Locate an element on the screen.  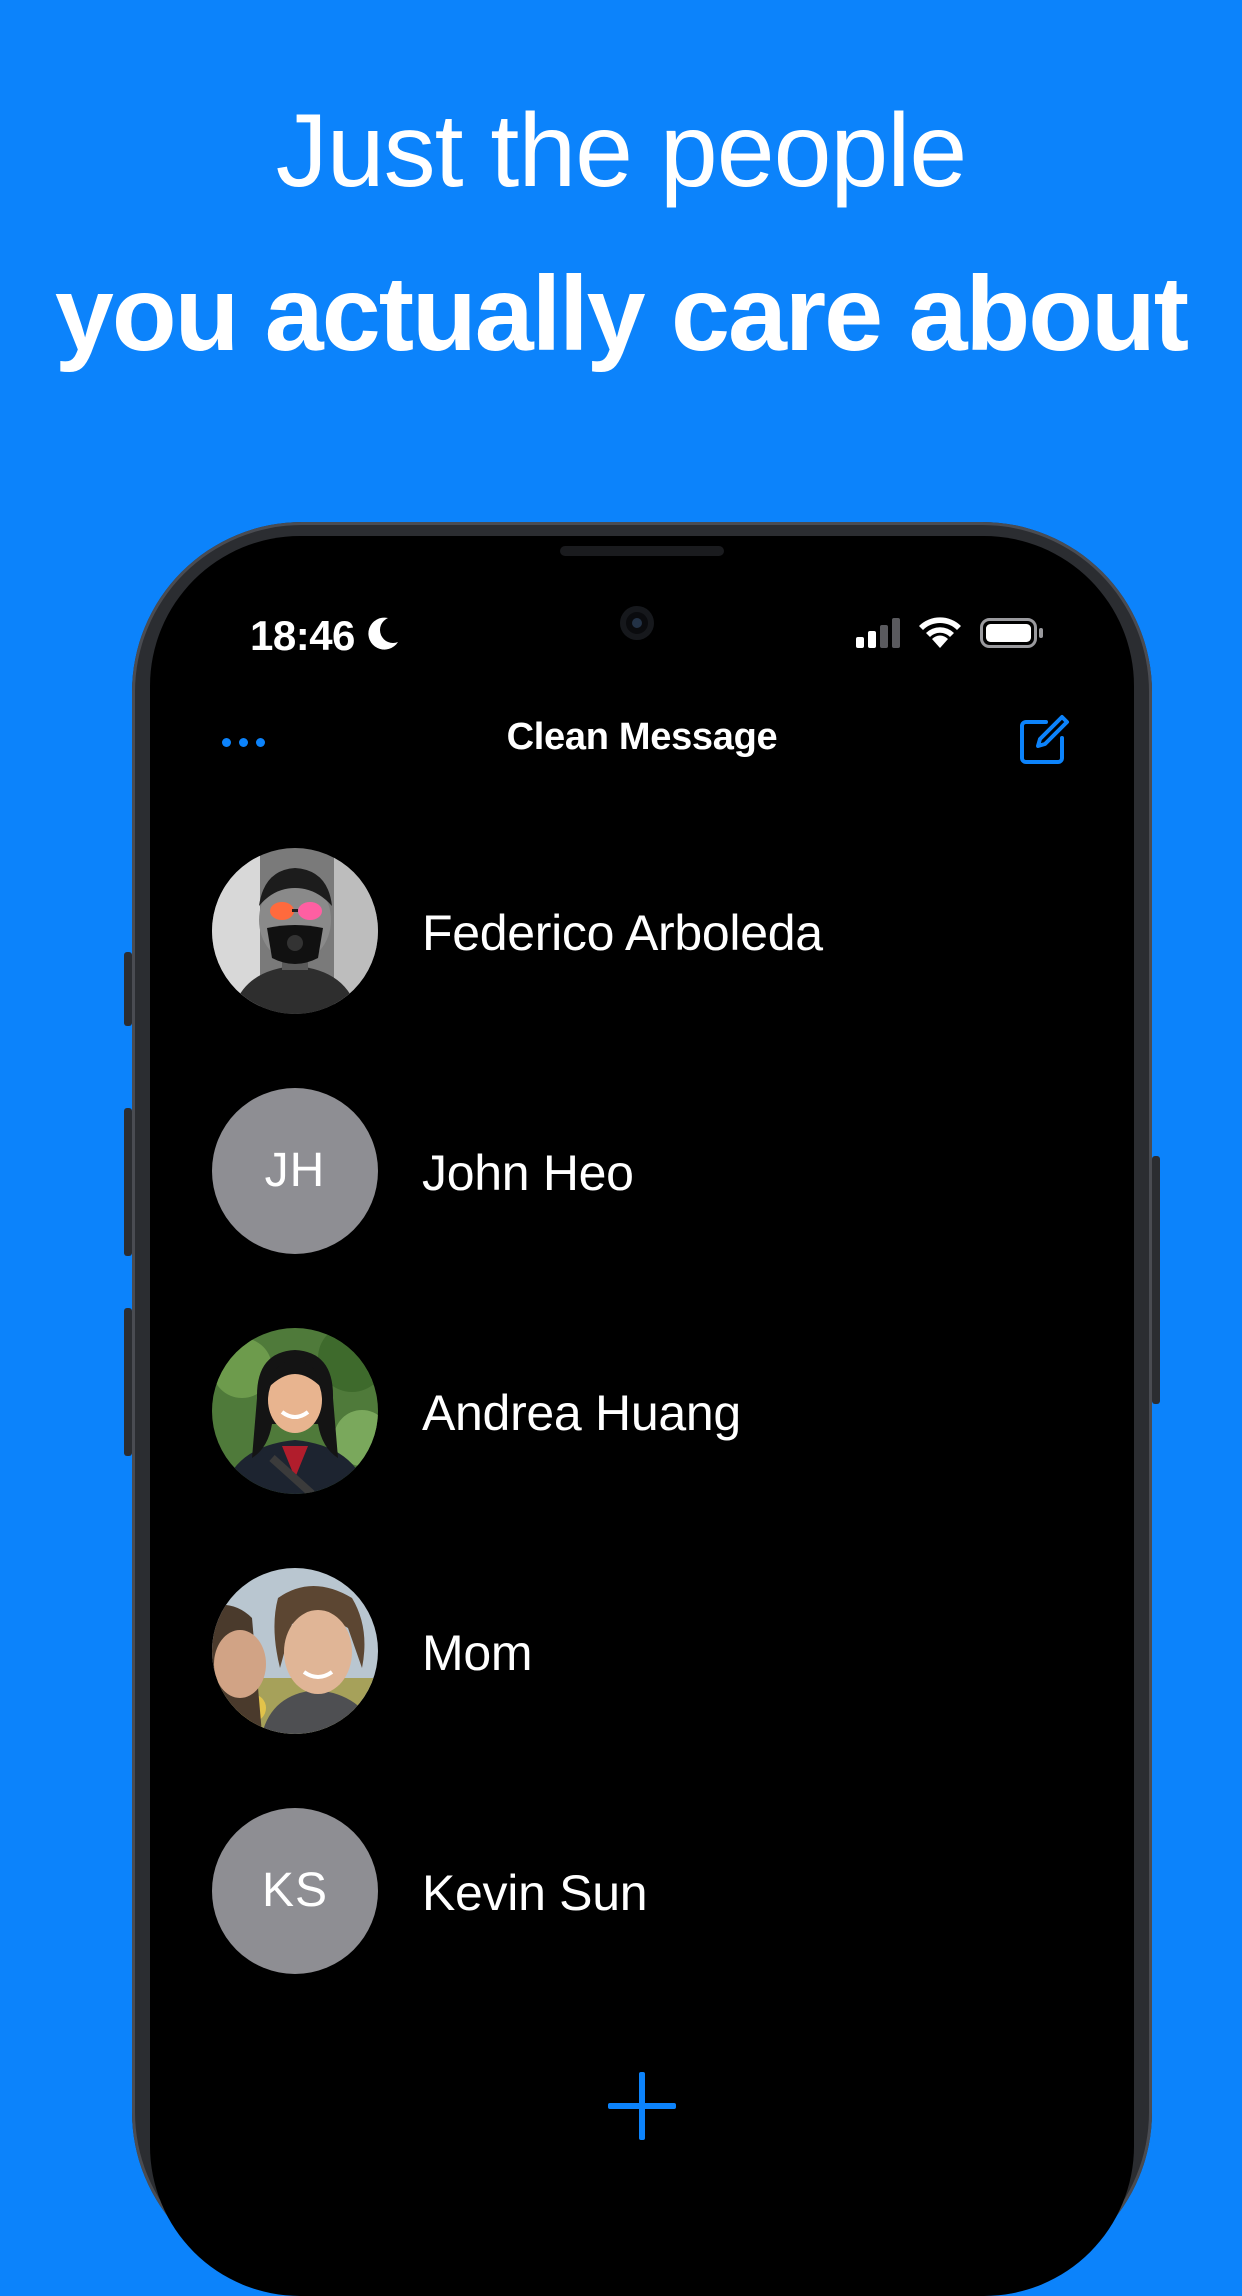
compose-icon is located at coordinates (1044, 739).